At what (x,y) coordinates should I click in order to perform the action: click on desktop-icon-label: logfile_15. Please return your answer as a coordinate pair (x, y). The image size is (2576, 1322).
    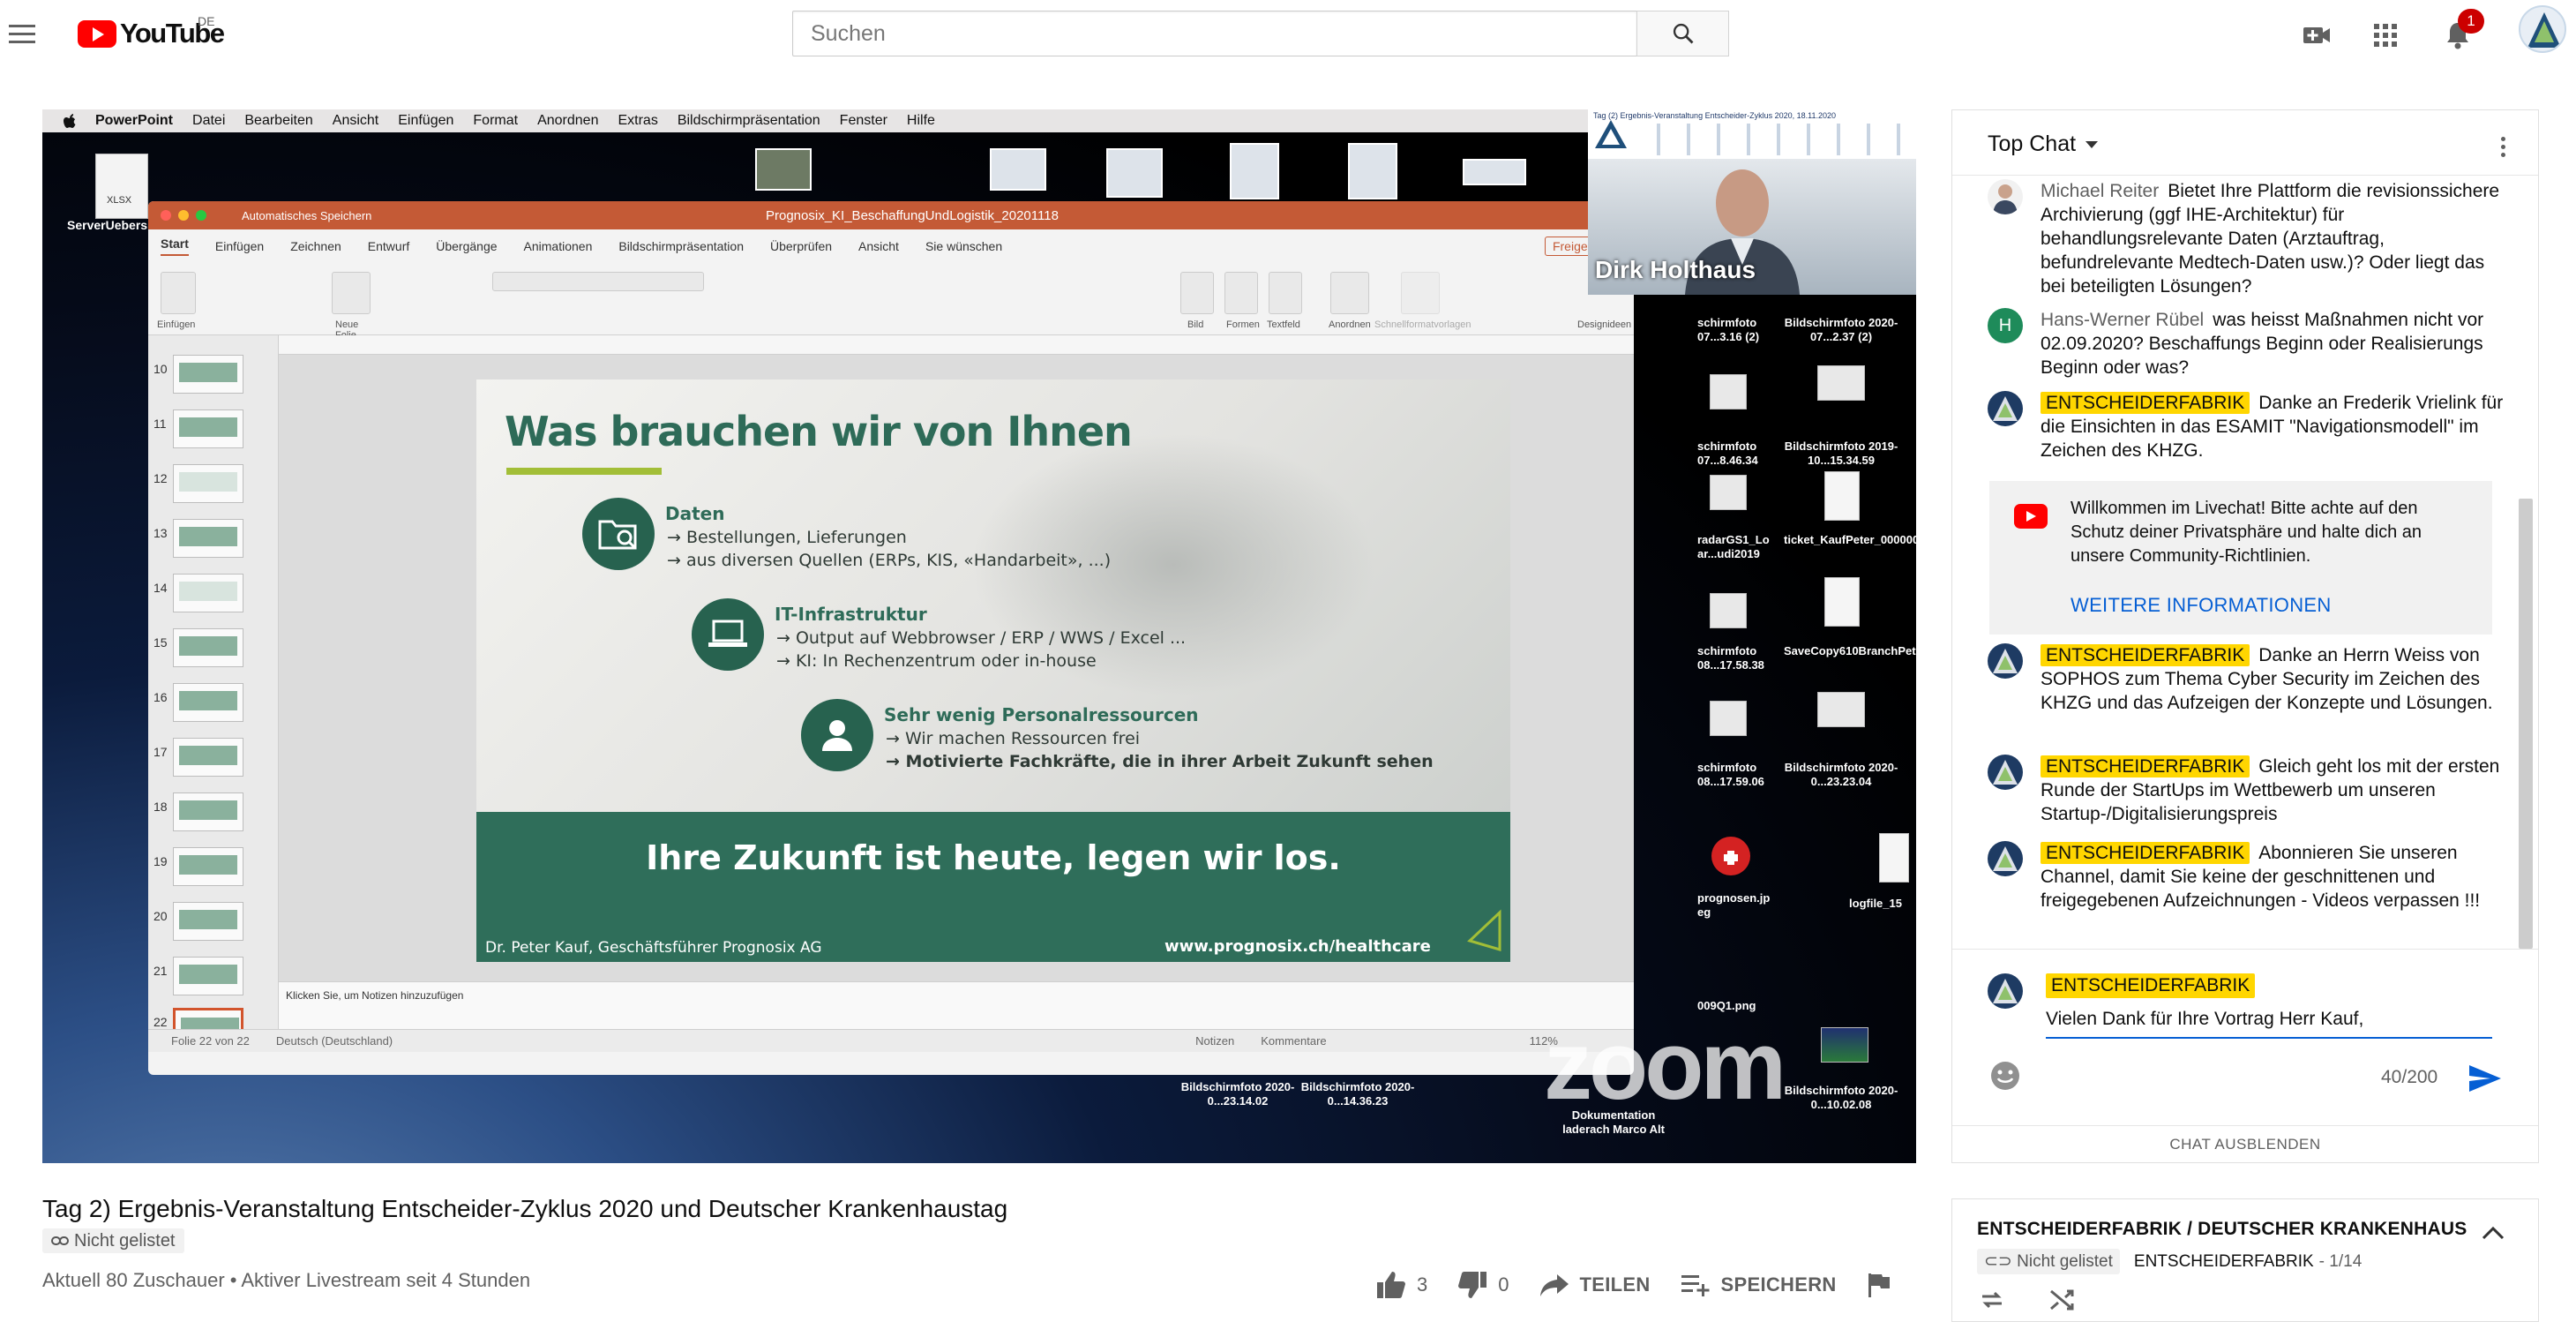
    Looking at the image, I should click on (1876, 903).